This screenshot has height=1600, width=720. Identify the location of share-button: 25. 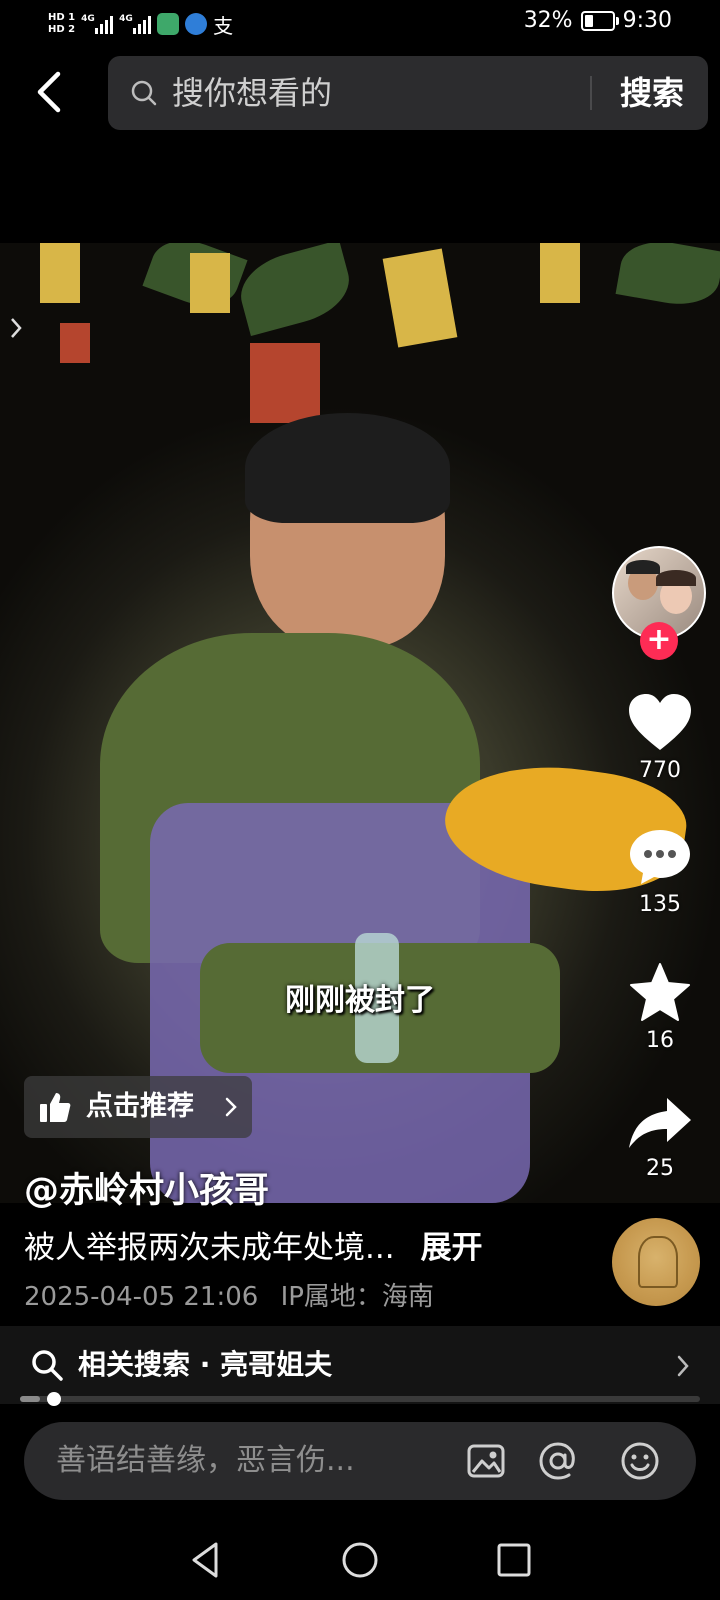
(660, 1138).